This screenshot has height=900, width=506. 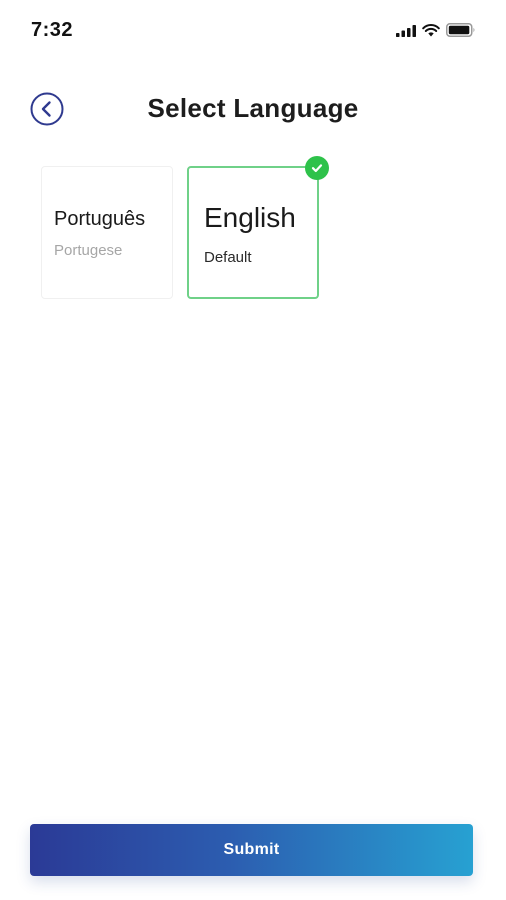 I want to click on language-subtitle: Portugese, so click(x=88, y=250).